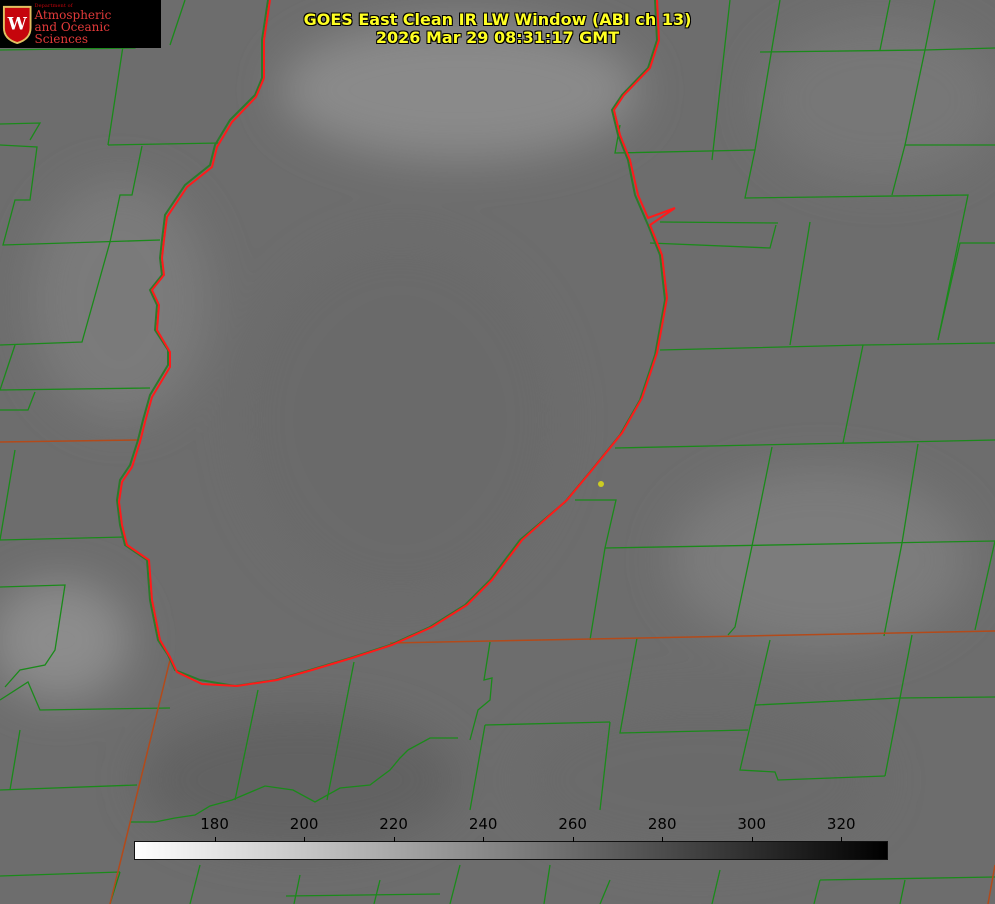  I want to click on title-product: GOES East Clean IR LW Window (ABI ch 13), so click(497, 19).